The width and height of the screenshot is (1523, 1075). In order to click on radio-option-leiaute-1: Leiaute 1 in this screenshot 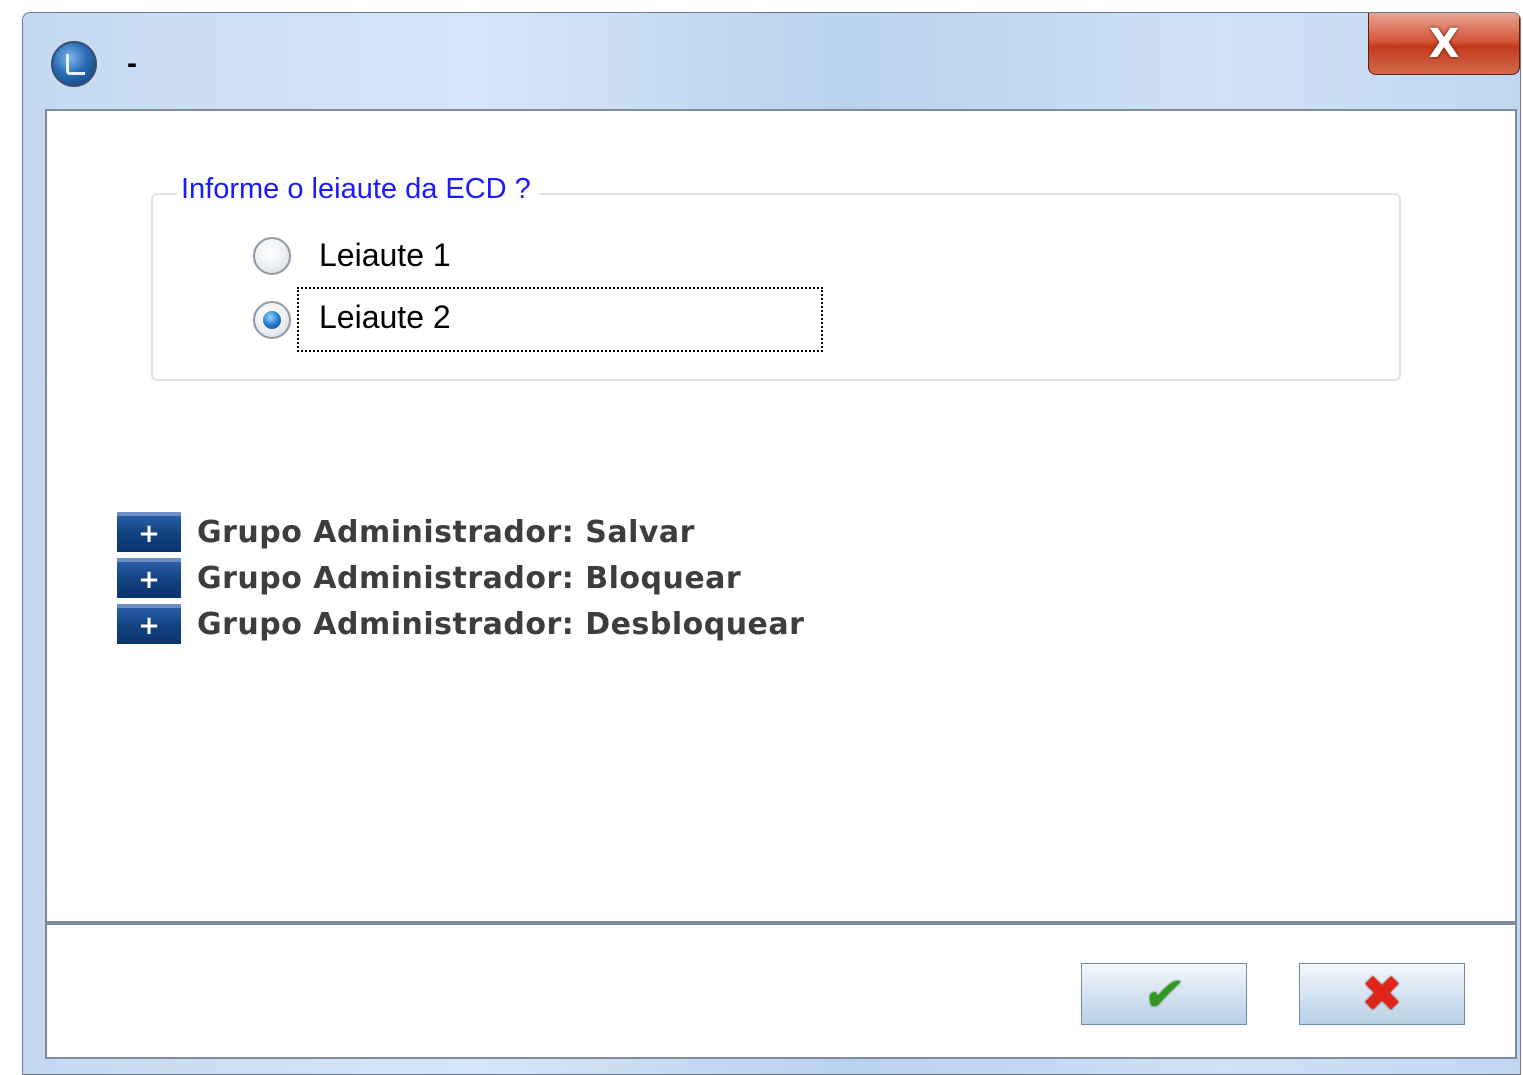, I will do `click(362, 255)`.